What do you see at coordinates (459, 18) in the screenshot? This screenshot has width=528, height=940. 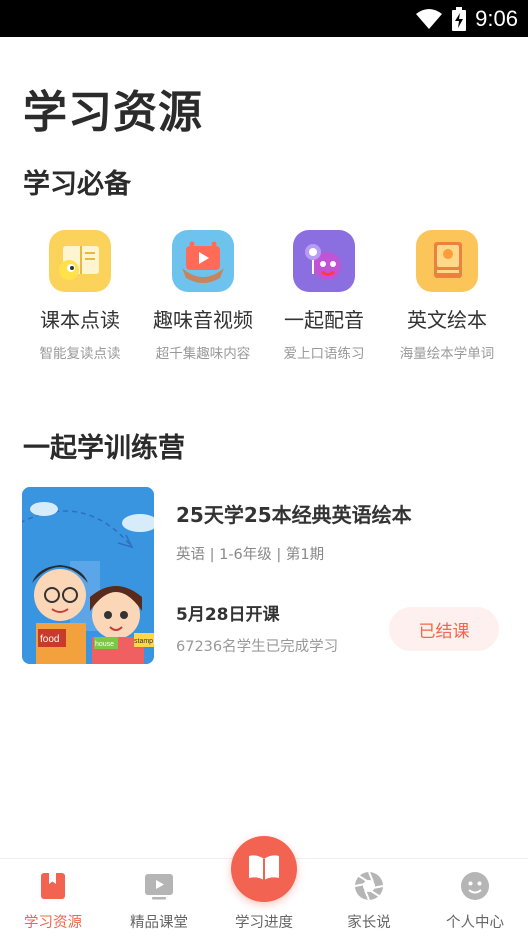 I see `battery-charging-icon` at bounding box center [459, 18].